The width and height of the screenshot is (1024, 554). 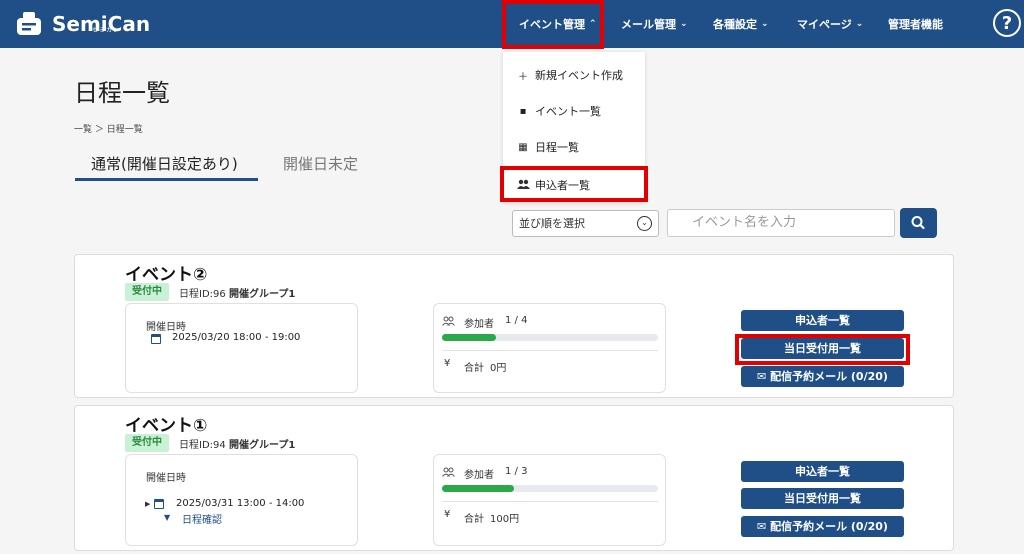 I want to click on search-icon, so click(x=918, y=223).